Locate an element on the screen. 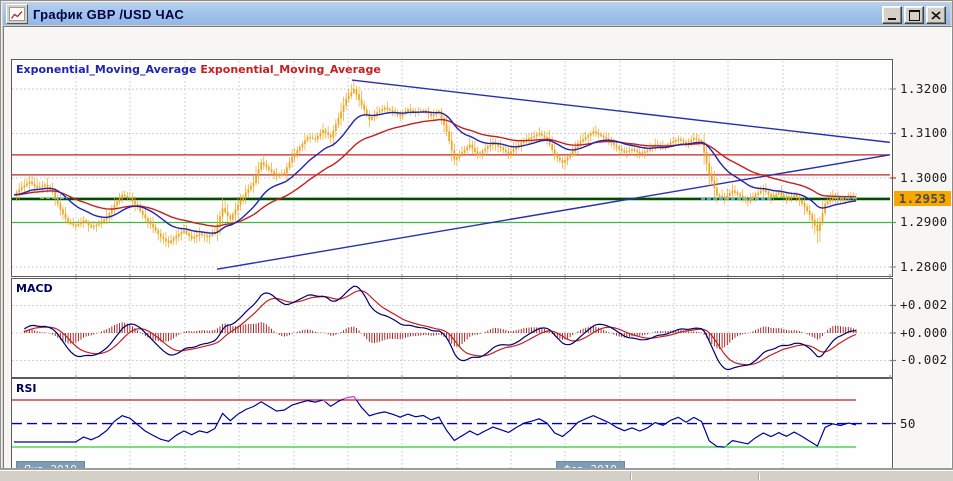  maximize-icon is located at coordinates (914, 15).